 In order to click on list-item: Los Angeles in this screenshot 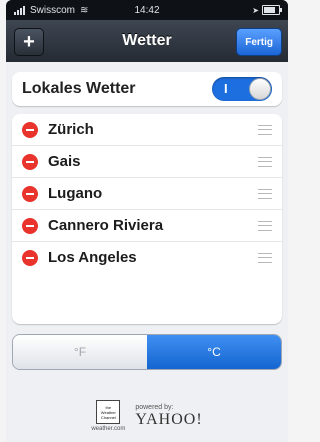, I will do `click(147, 257)`.